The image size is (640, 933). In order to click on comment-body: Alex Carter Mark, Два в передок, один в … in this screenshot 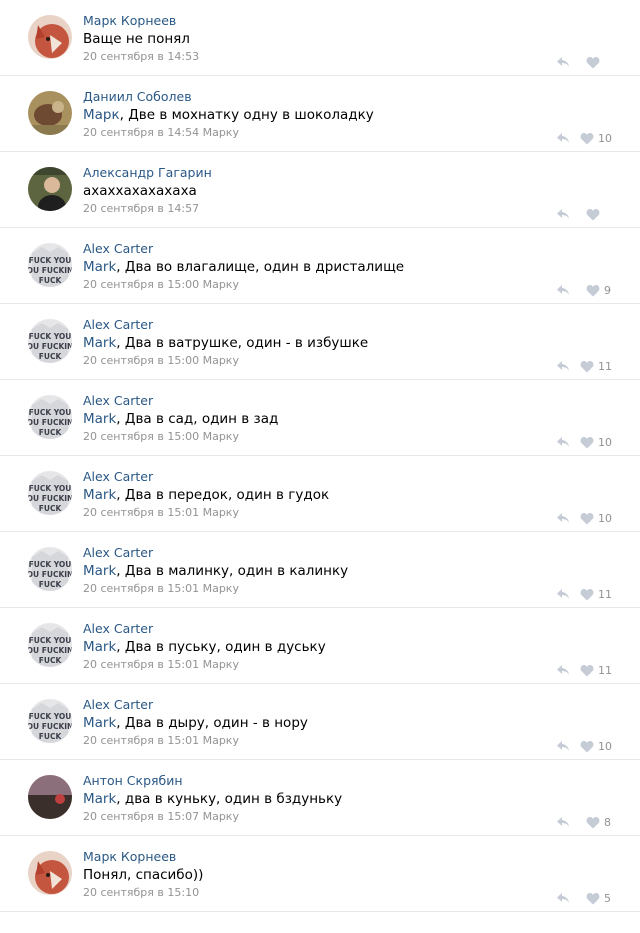, I will do `click(351, 494)`.